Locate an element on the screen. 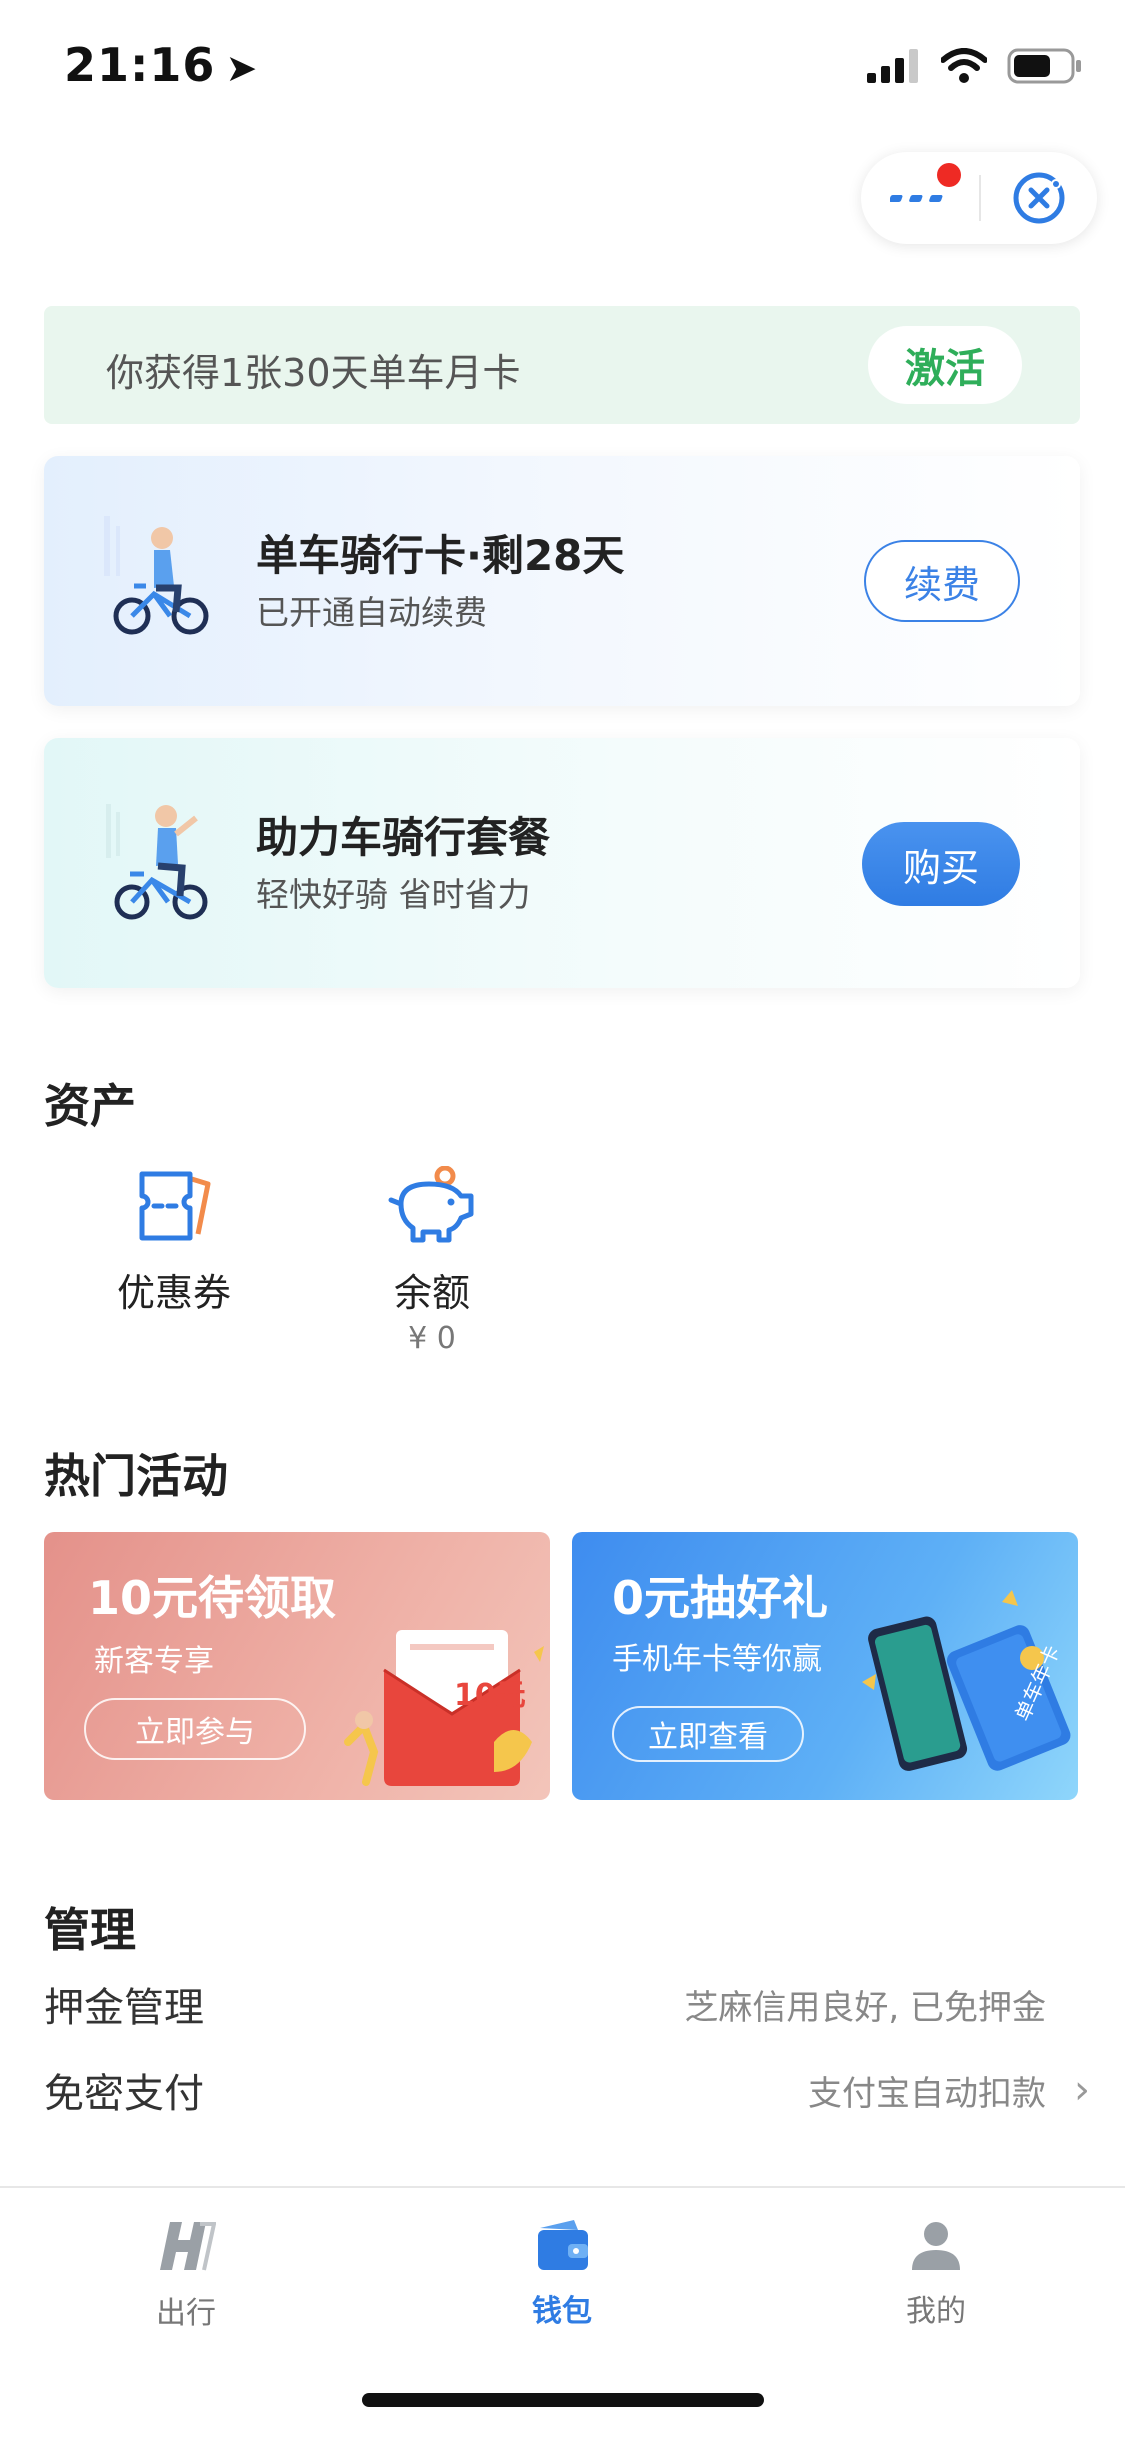  manage-section-title: 管理 is located at coordinates (90, 1930).